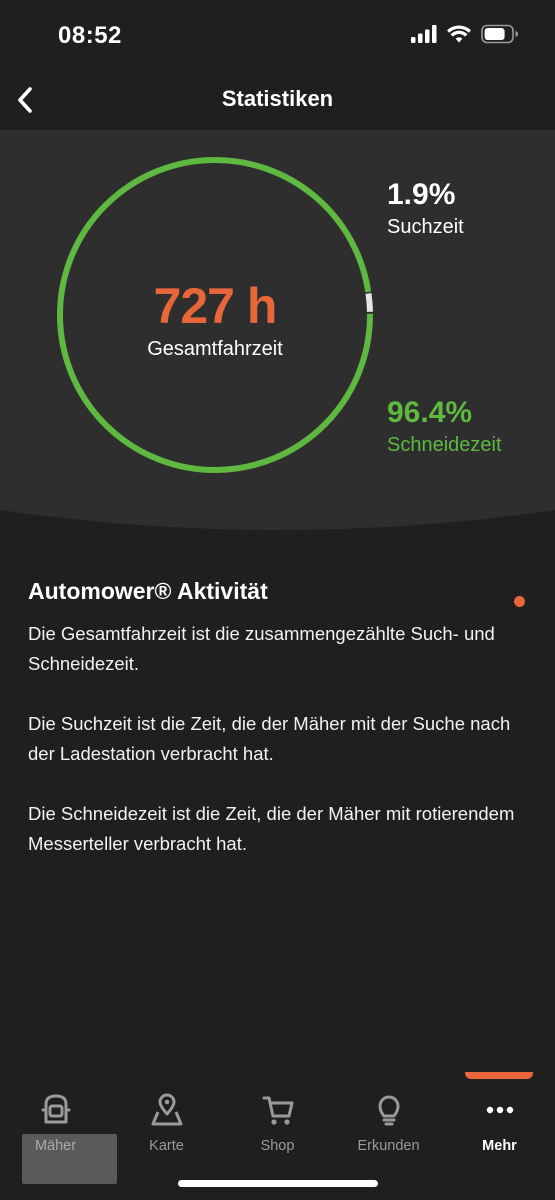 This screenshot has width=555, height=1200. I want to click on total-time-value: 727 h, so click(215, 306).